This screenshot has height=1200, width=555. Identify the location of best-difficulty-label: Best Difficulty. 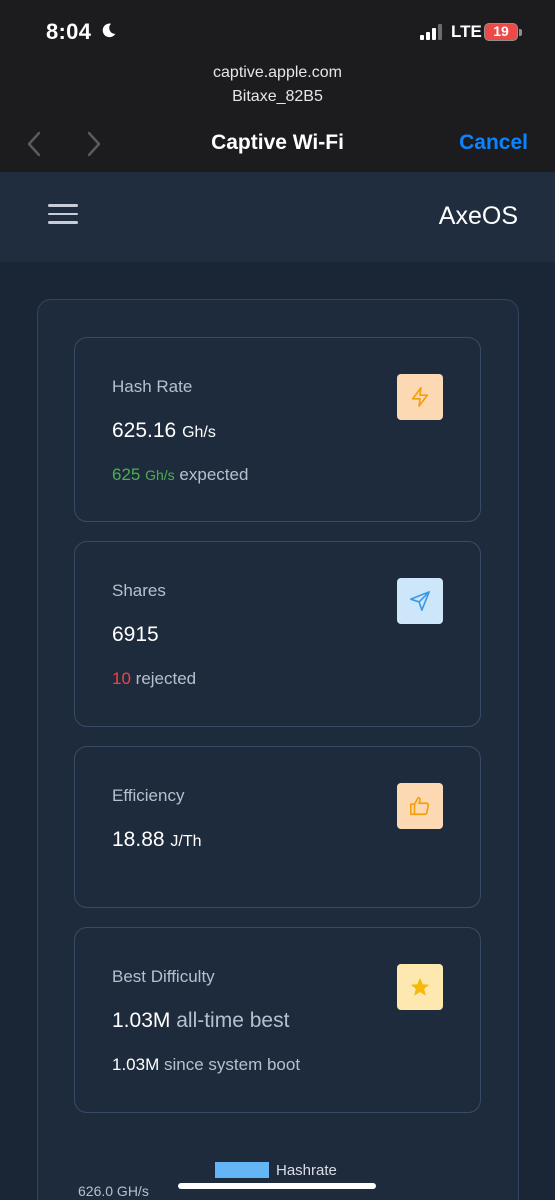
(163, 976).